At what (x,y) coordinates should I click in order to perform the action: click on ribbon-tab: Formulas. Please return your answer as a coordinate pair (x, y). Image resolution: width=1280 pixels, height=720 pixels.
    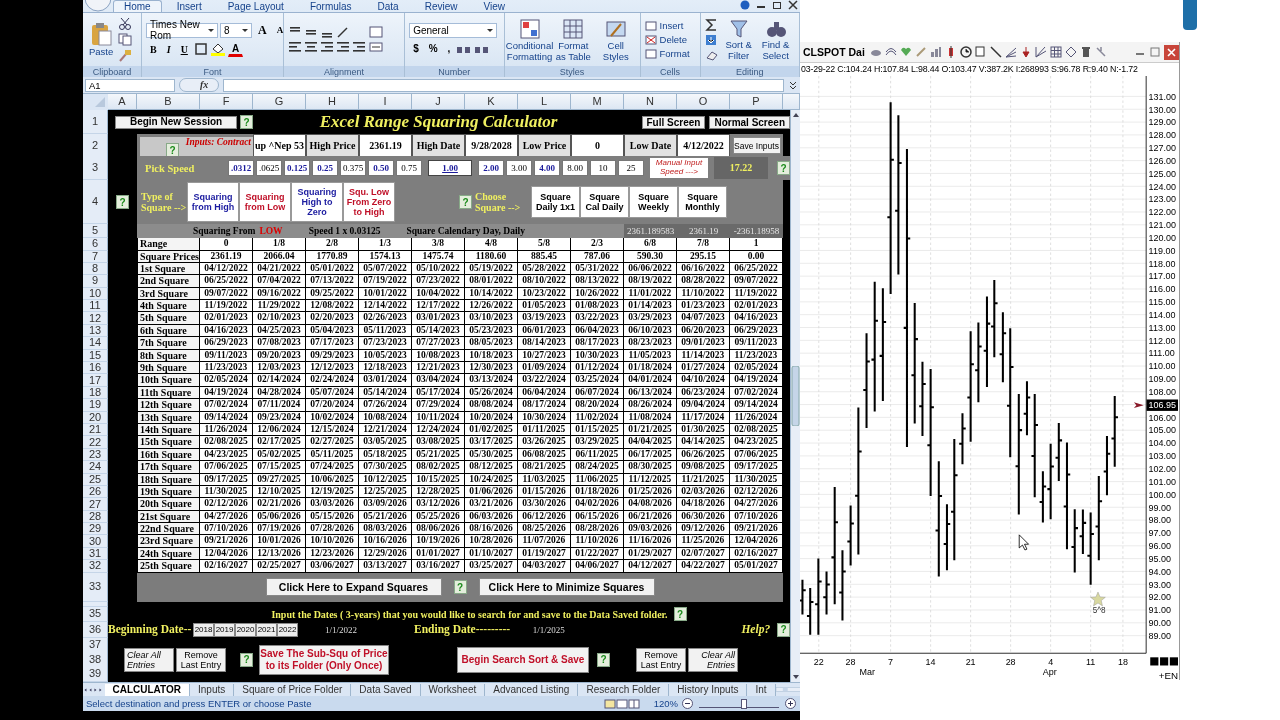
    Looking at the image, I should click on (330, 6).